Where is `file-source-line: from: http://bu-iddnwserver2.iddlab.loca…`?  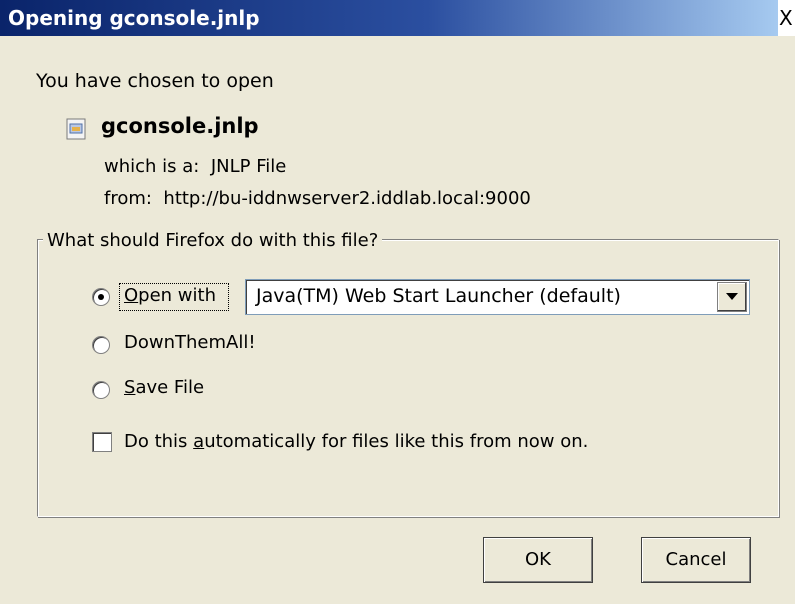
file-source-line: from: http://bu-iddnwserver2.iddlab.loca… is located at coordinates (317, 198).